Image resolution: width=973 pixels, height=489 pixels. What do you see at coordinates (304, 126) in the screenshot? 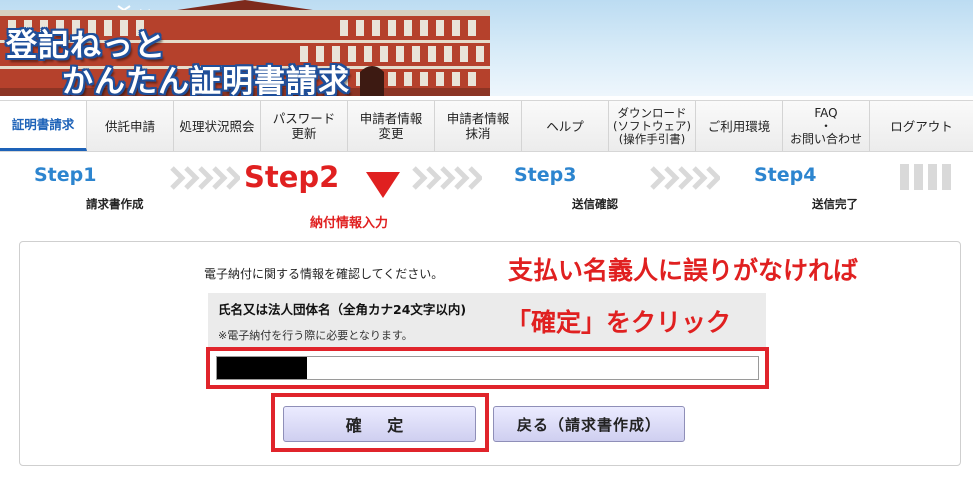
I see `nav-password-update: パスワード 更新` at bounding box center [304, 126].